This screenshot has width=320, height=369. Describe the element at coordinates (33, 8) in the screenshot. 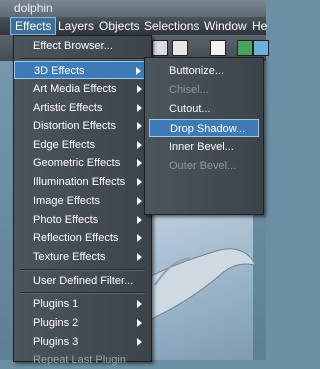

I see `window-title: dolphin` at that location.